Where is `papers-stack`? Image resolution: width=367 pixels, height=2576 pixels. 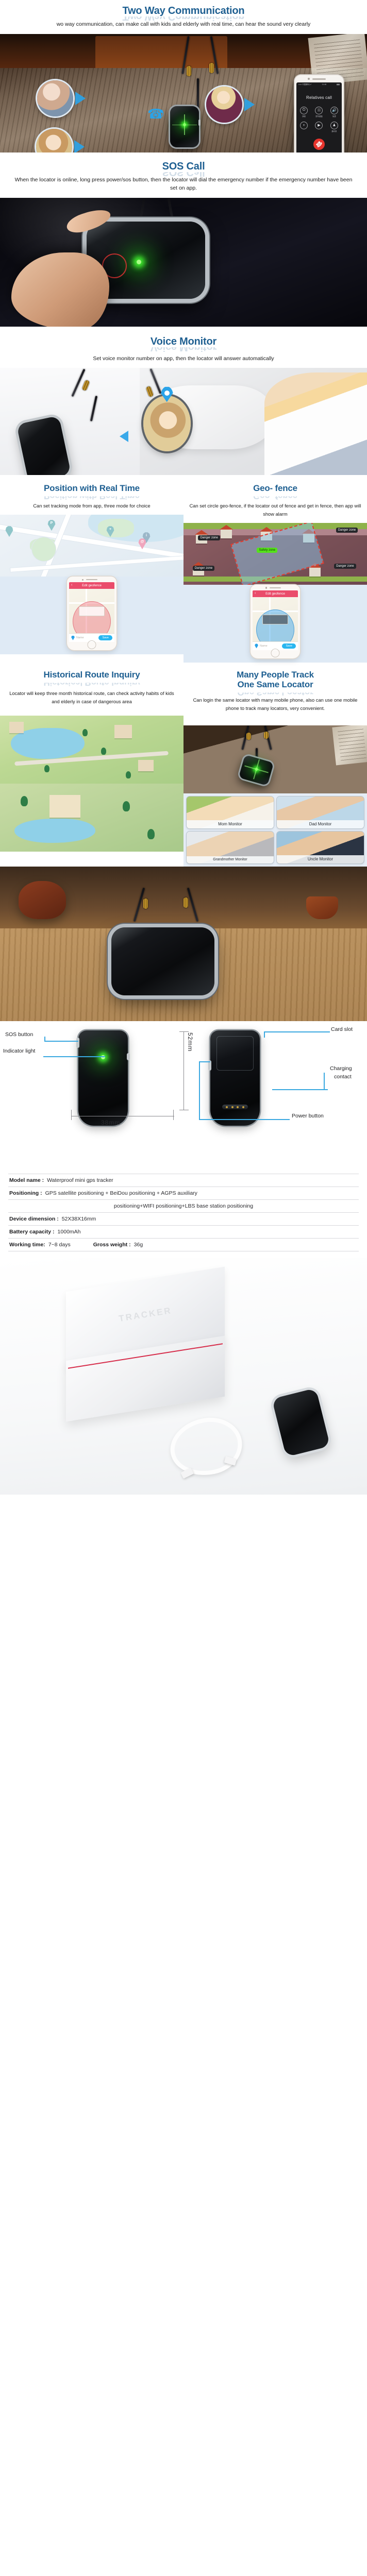 papers-stack is located at coordinates (349, 745).